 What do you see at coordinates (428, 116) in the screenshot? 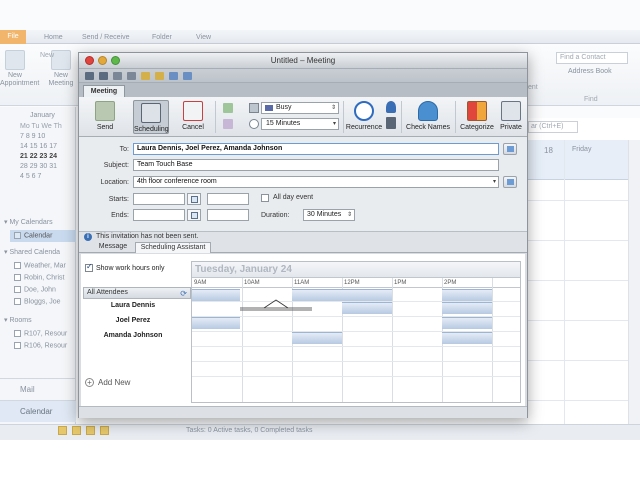
I see `check-names-button: Check Names` at bounding box center [428, 116].